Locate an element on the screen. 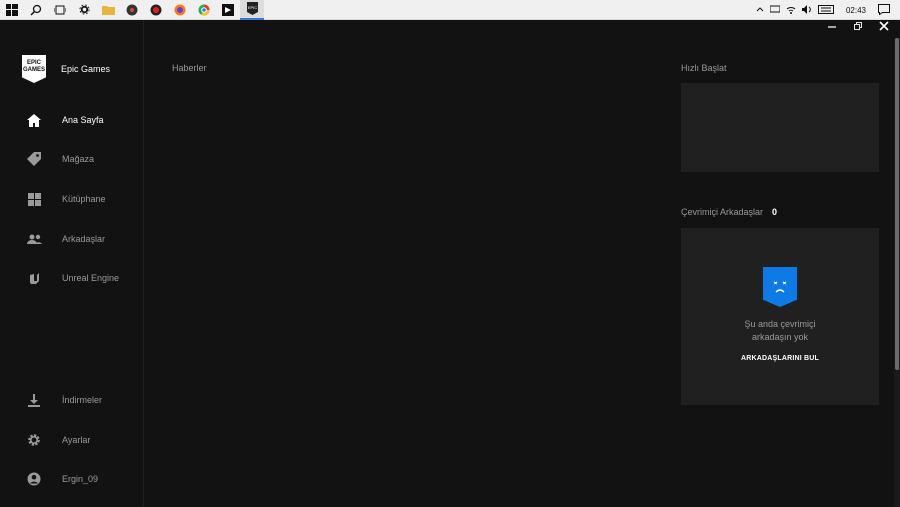 The width and height of the screenshot is (900, 507). network-icon is located at coordinates (775, 10).